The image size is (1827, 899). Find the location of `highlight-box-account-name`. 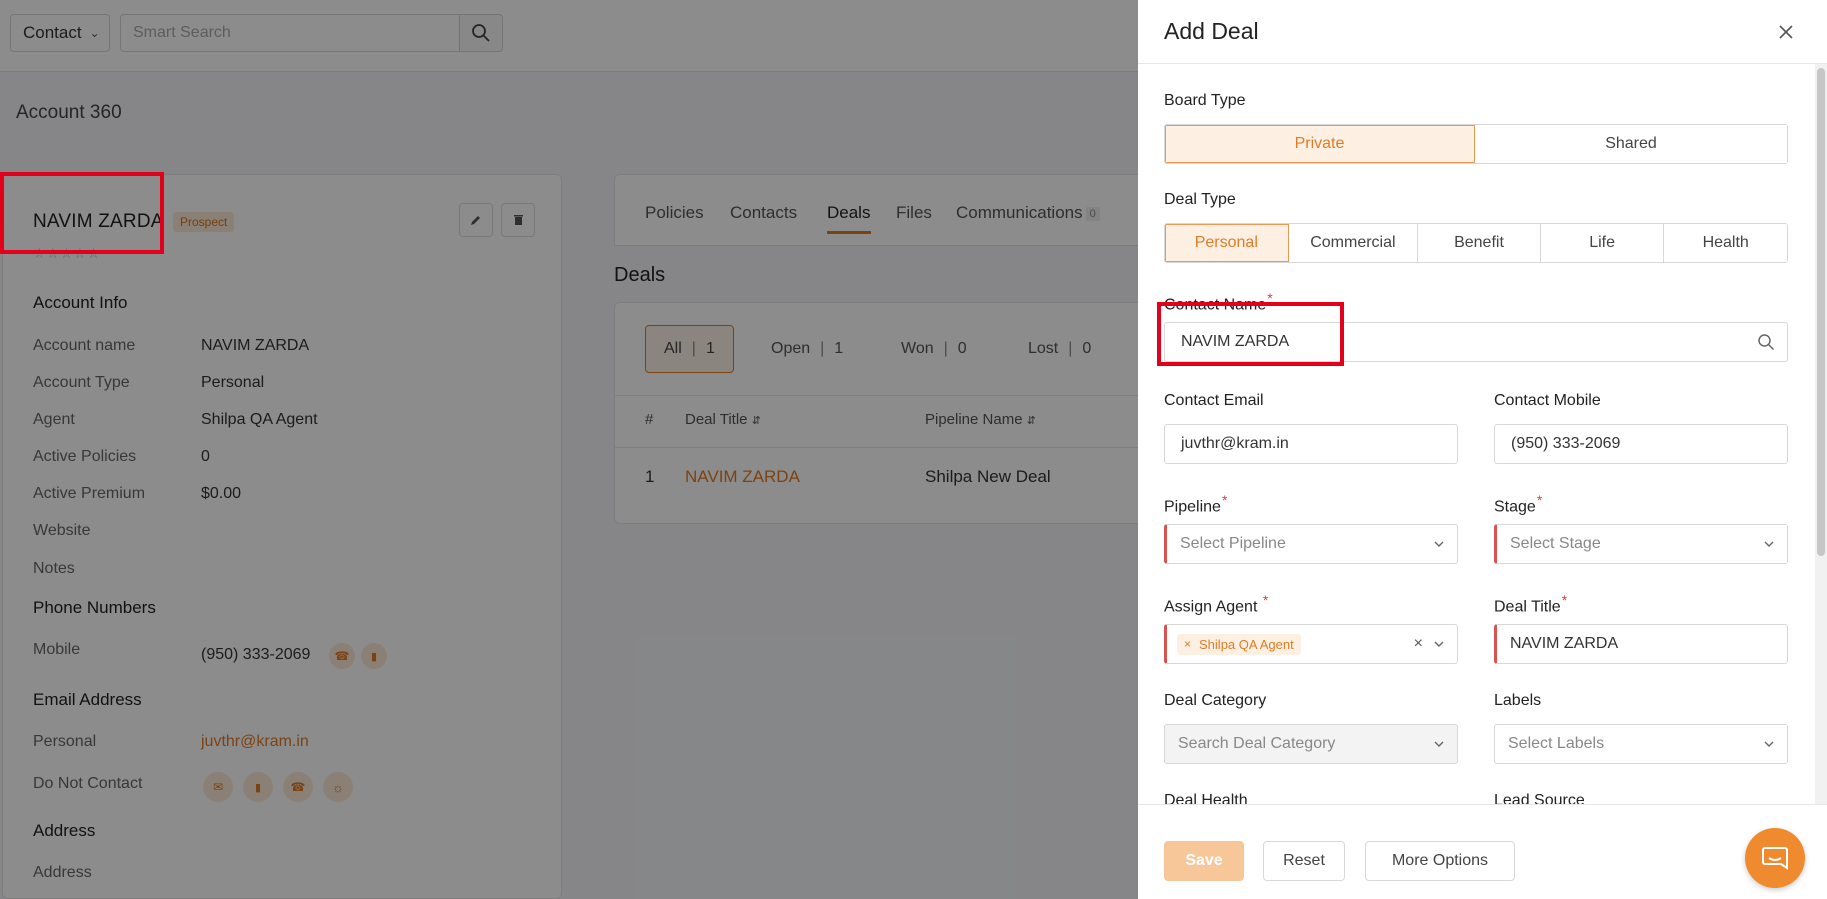

highlight-box-account-name is located at coordinates (82, 213).